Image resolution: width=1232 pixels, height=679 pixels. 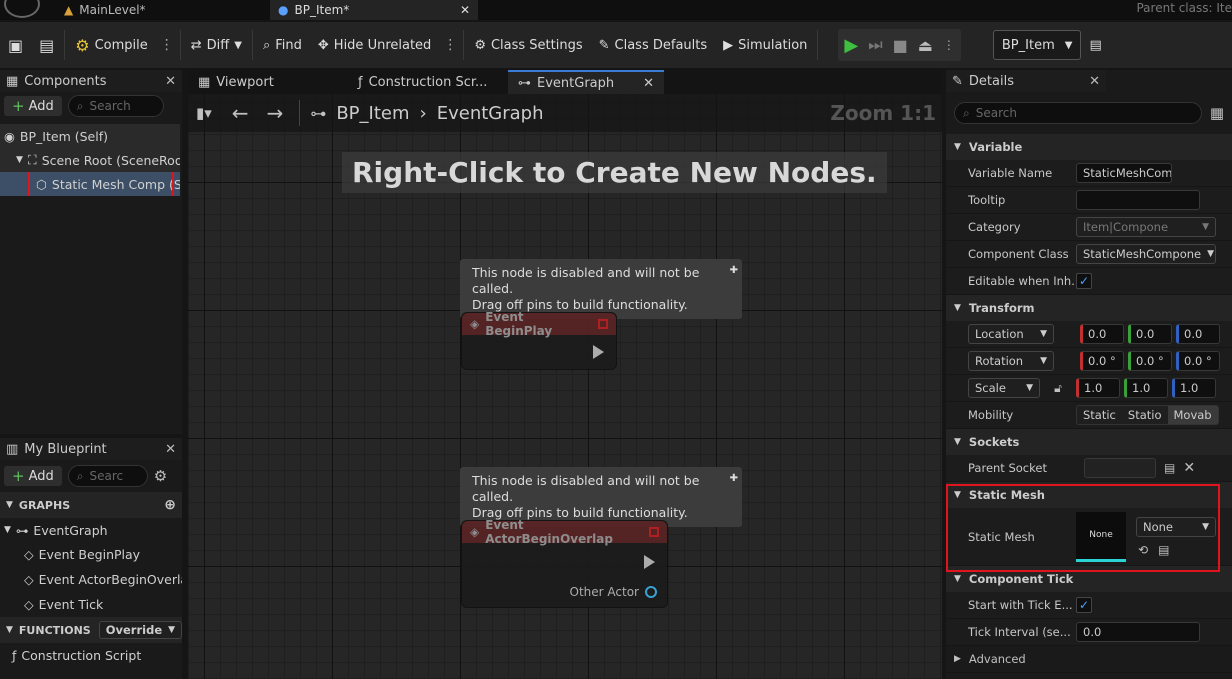 I want to click on step-icon: ⏭, so click(x=875, y=45).